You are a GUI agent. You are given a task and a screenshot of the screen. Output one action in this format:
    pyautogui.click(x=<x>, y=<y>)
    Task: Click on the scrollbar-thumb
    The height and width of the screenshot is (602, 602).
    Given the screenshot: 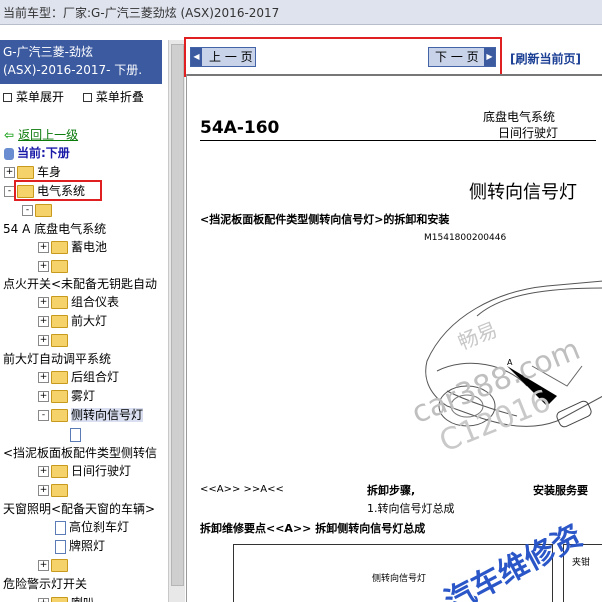 What is the action you would take?
    pyautogui.click(x=177, y=315)
    